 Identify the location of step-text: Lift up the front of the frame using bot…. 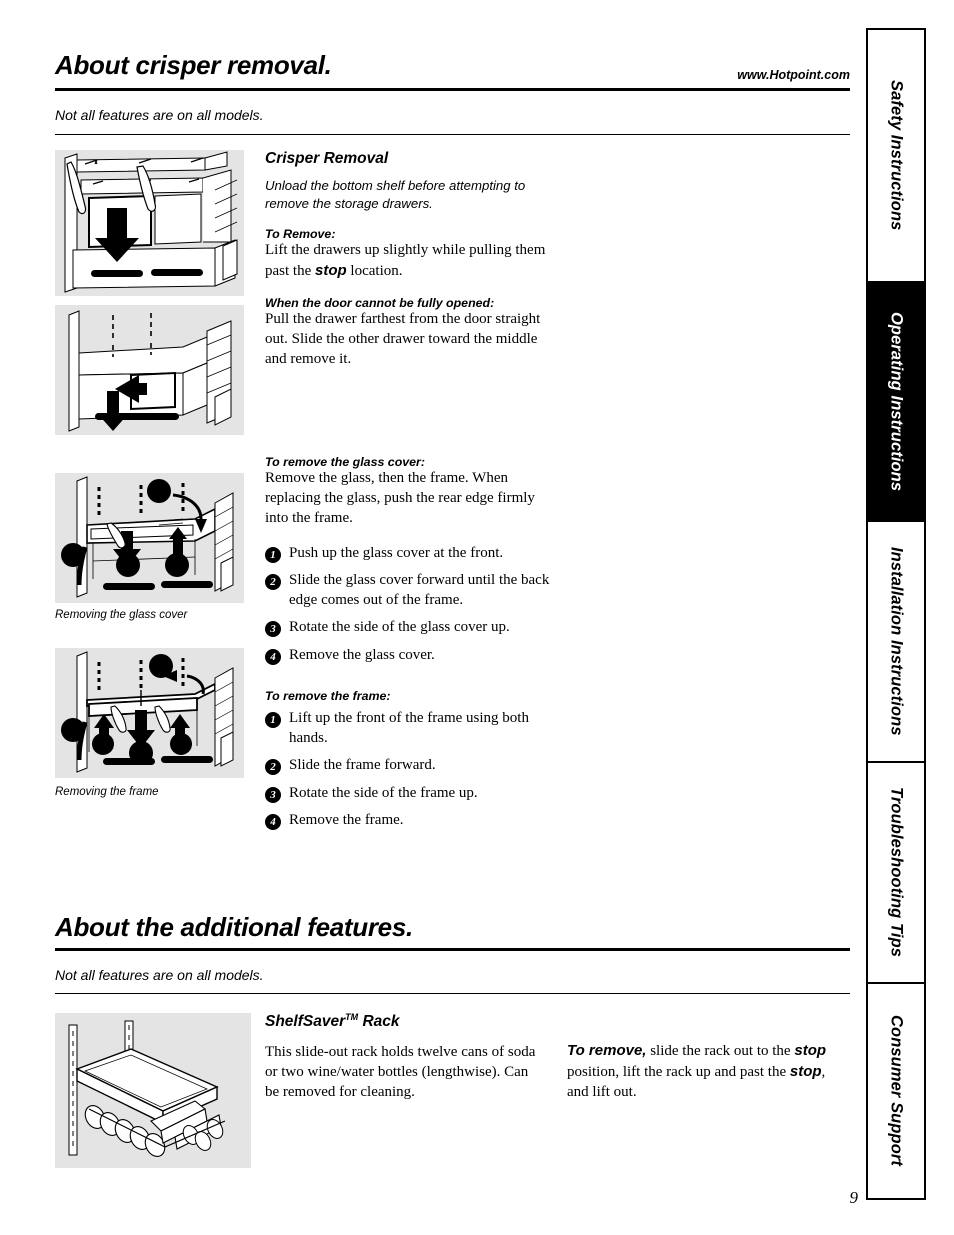
(409, 728).